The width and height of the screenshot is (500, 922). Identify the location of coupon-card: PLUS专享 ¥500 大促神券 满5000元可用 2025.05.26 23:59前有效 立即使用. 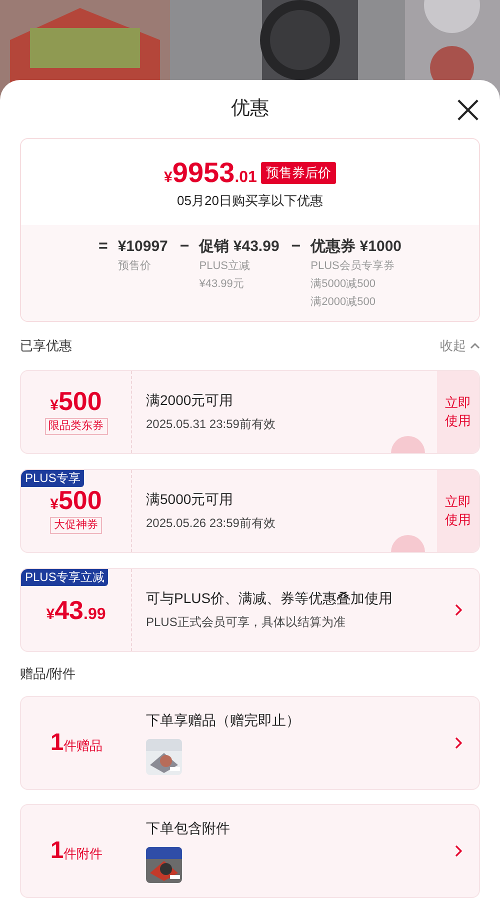
(250, 510).